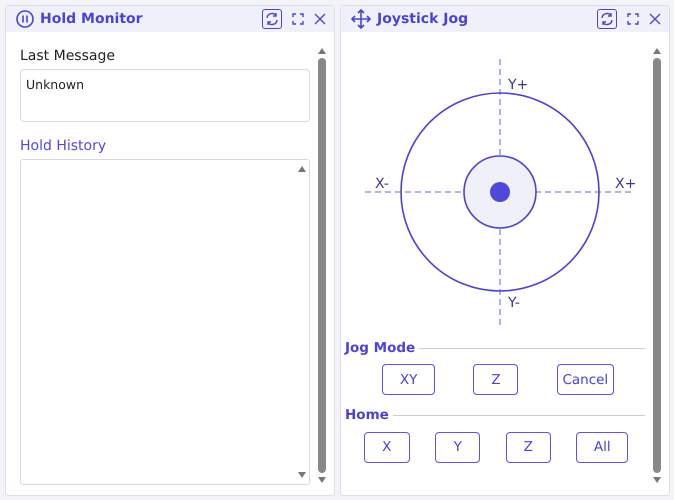 This screenshot has width=674, height=500. What do you see at coordinates (422, 19) in the screenshot?
I see `panel-title: Joystick Jog` at bounding box center [422, 19].